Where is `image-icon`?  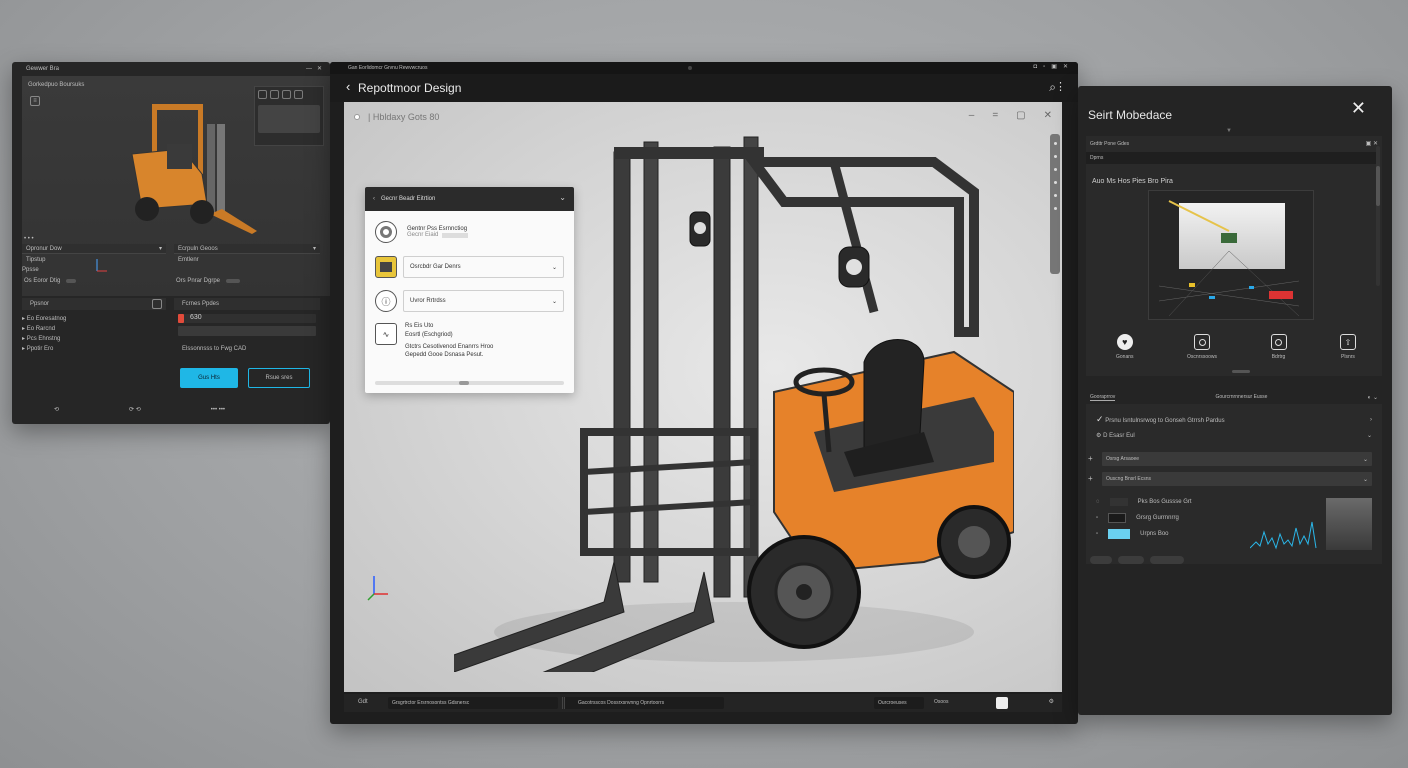
image-icon is located at coordinates (386, 267).